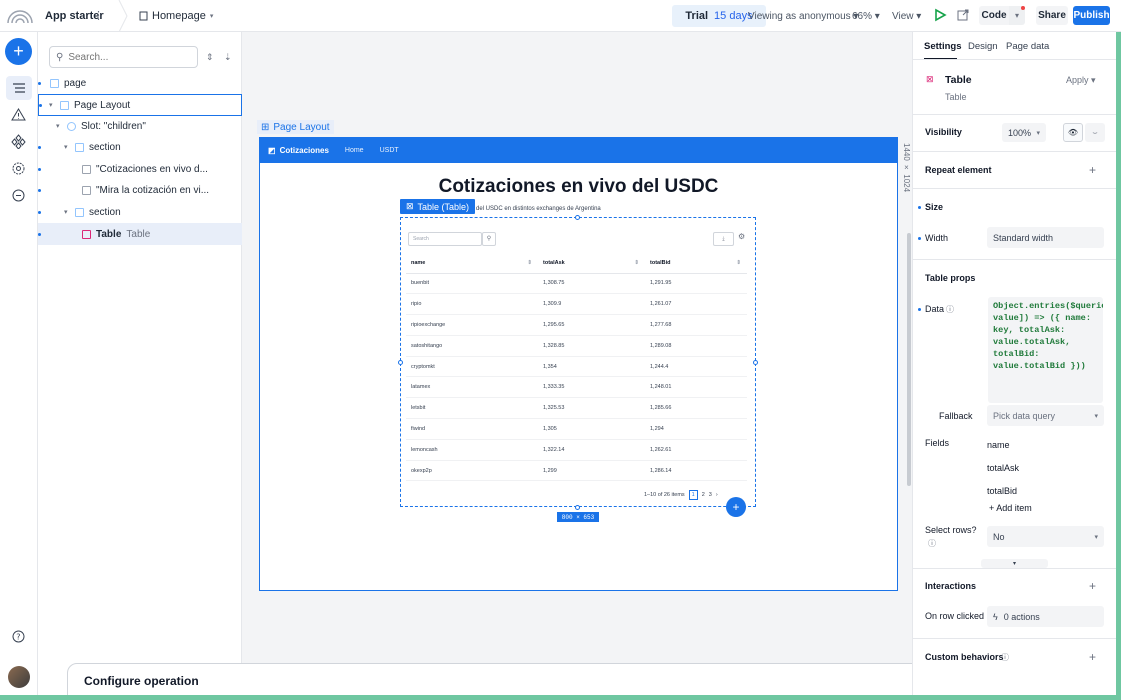 The image size is (1121, 700). What do you see at coordinates (1003, 468) in the screenshot?
I see `field-item: totalAsk` at bounding box center [1003, 468].